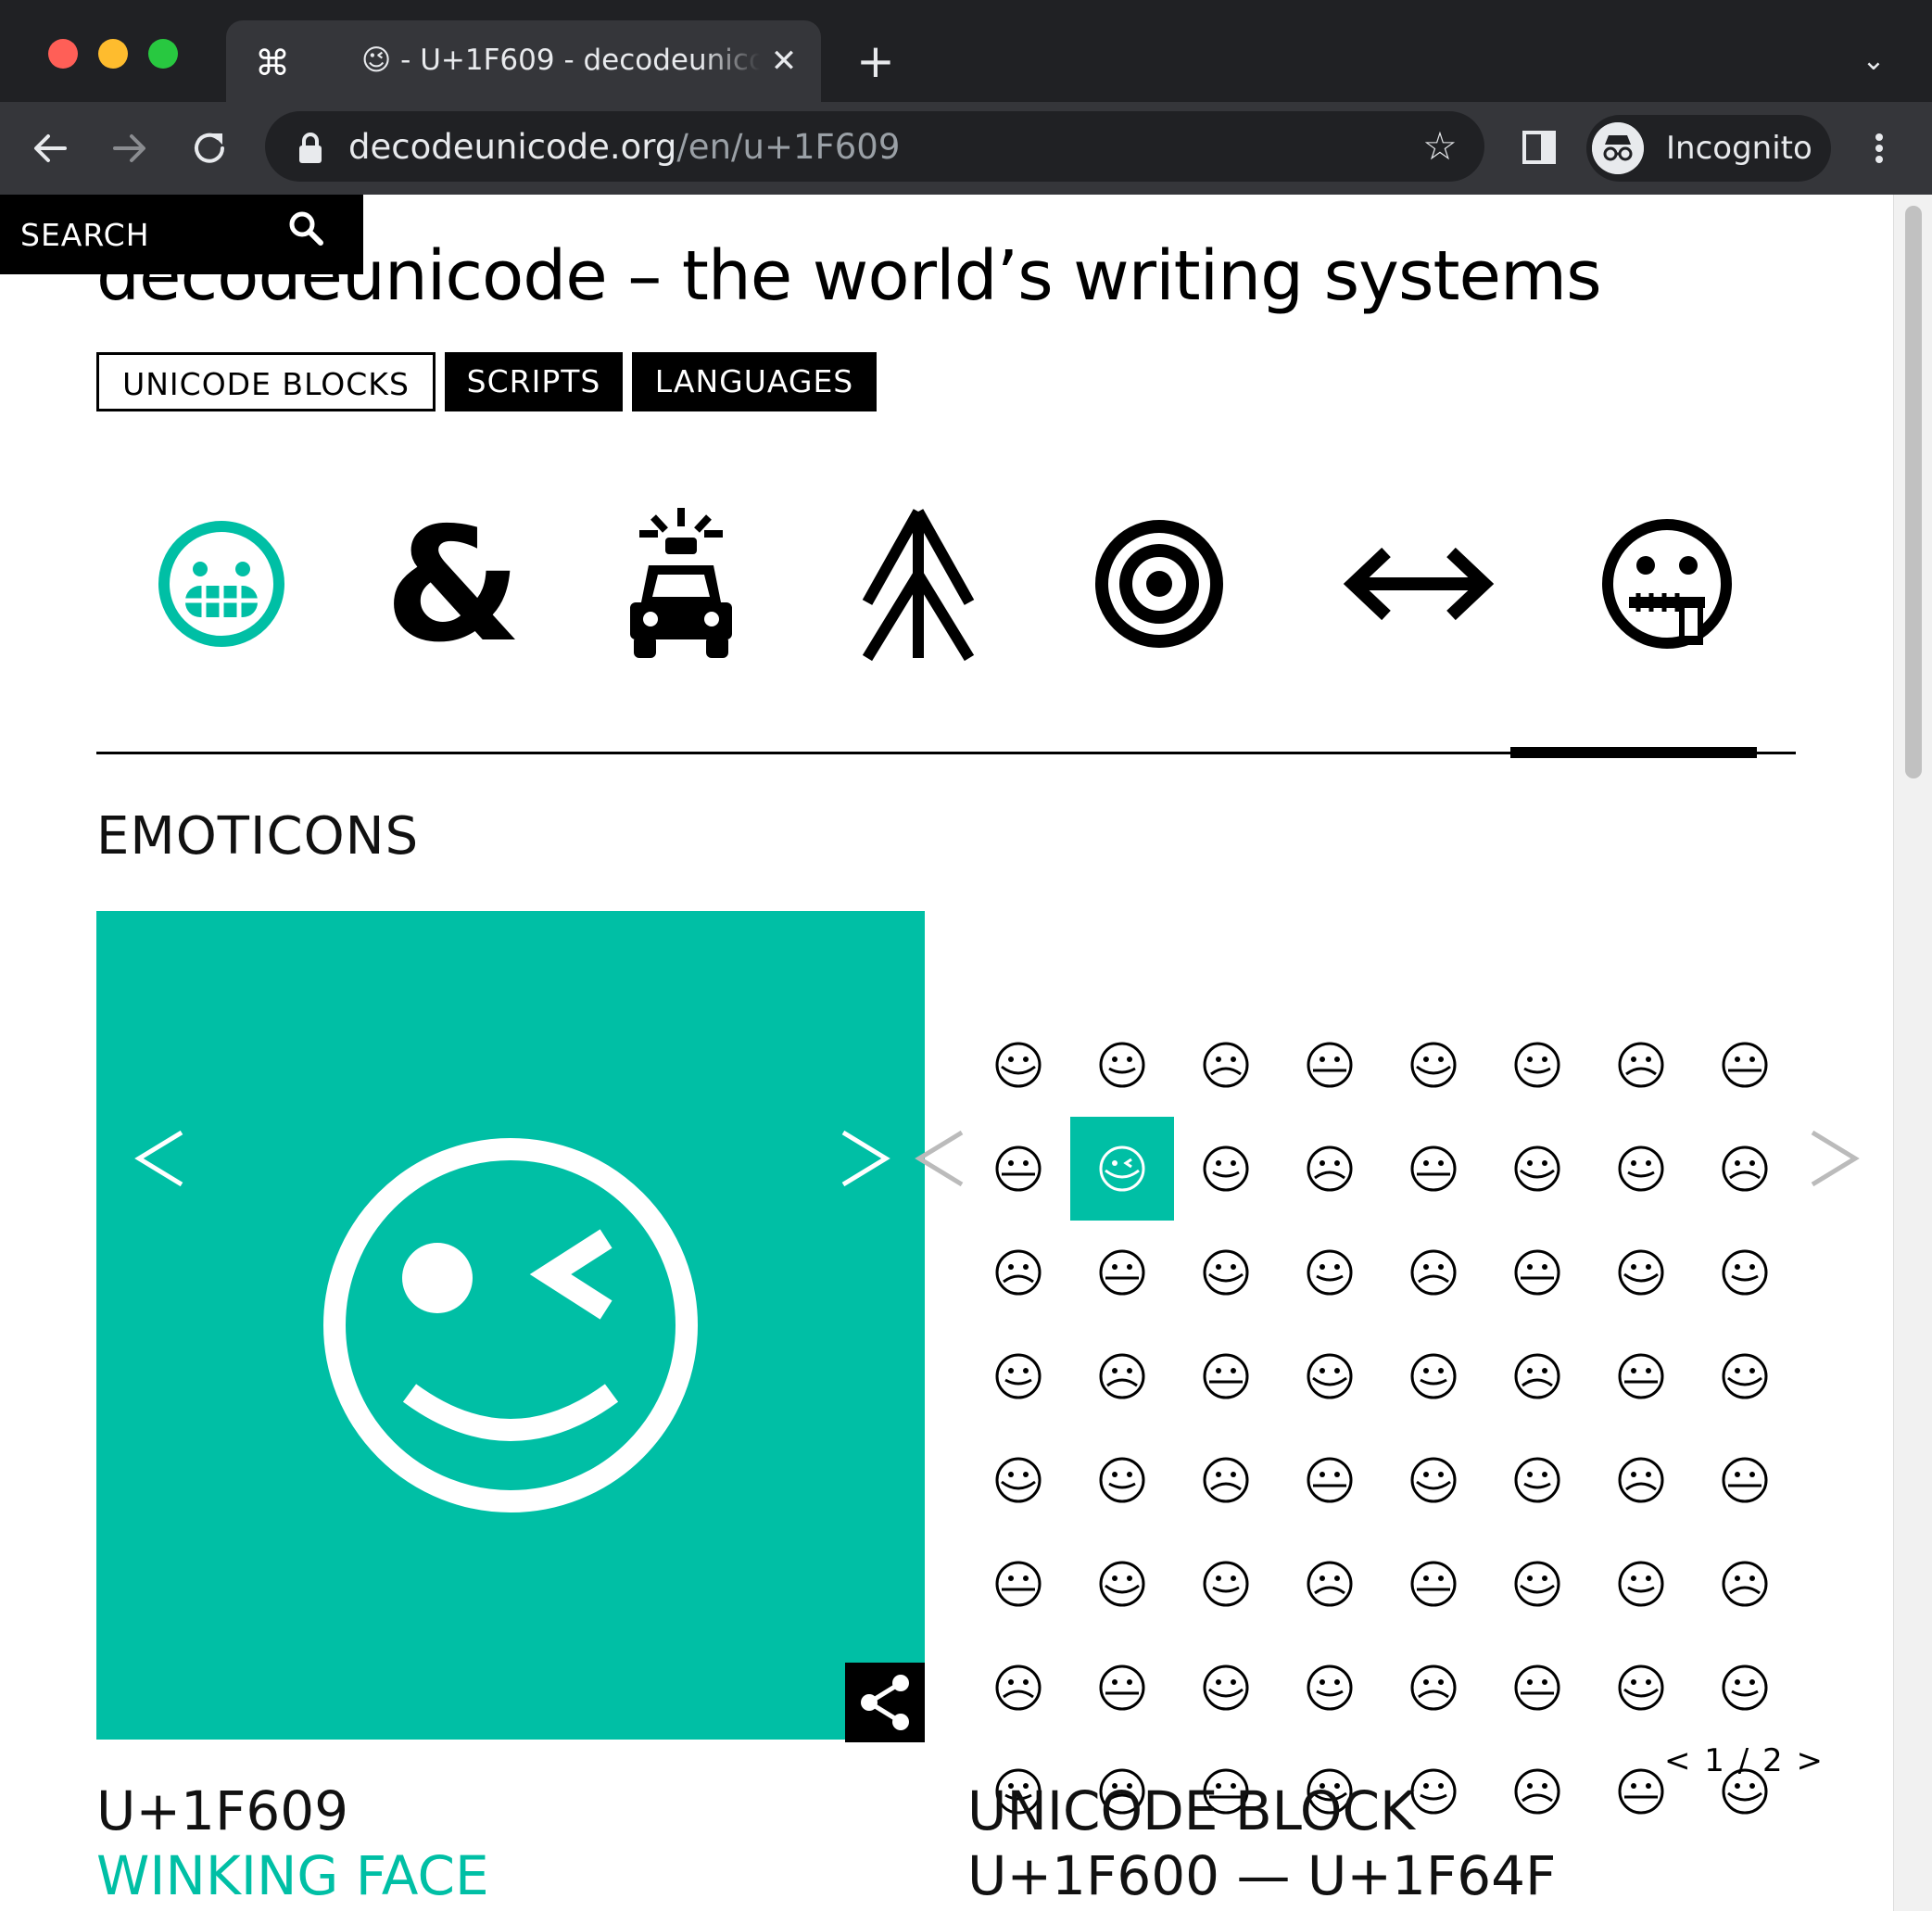 This screenshot has height=1911, width=1932. What do you see at coordinates (85, 235) in the screenshot?
I see `search-label: SEARCH` at bounding box center [85, 235].